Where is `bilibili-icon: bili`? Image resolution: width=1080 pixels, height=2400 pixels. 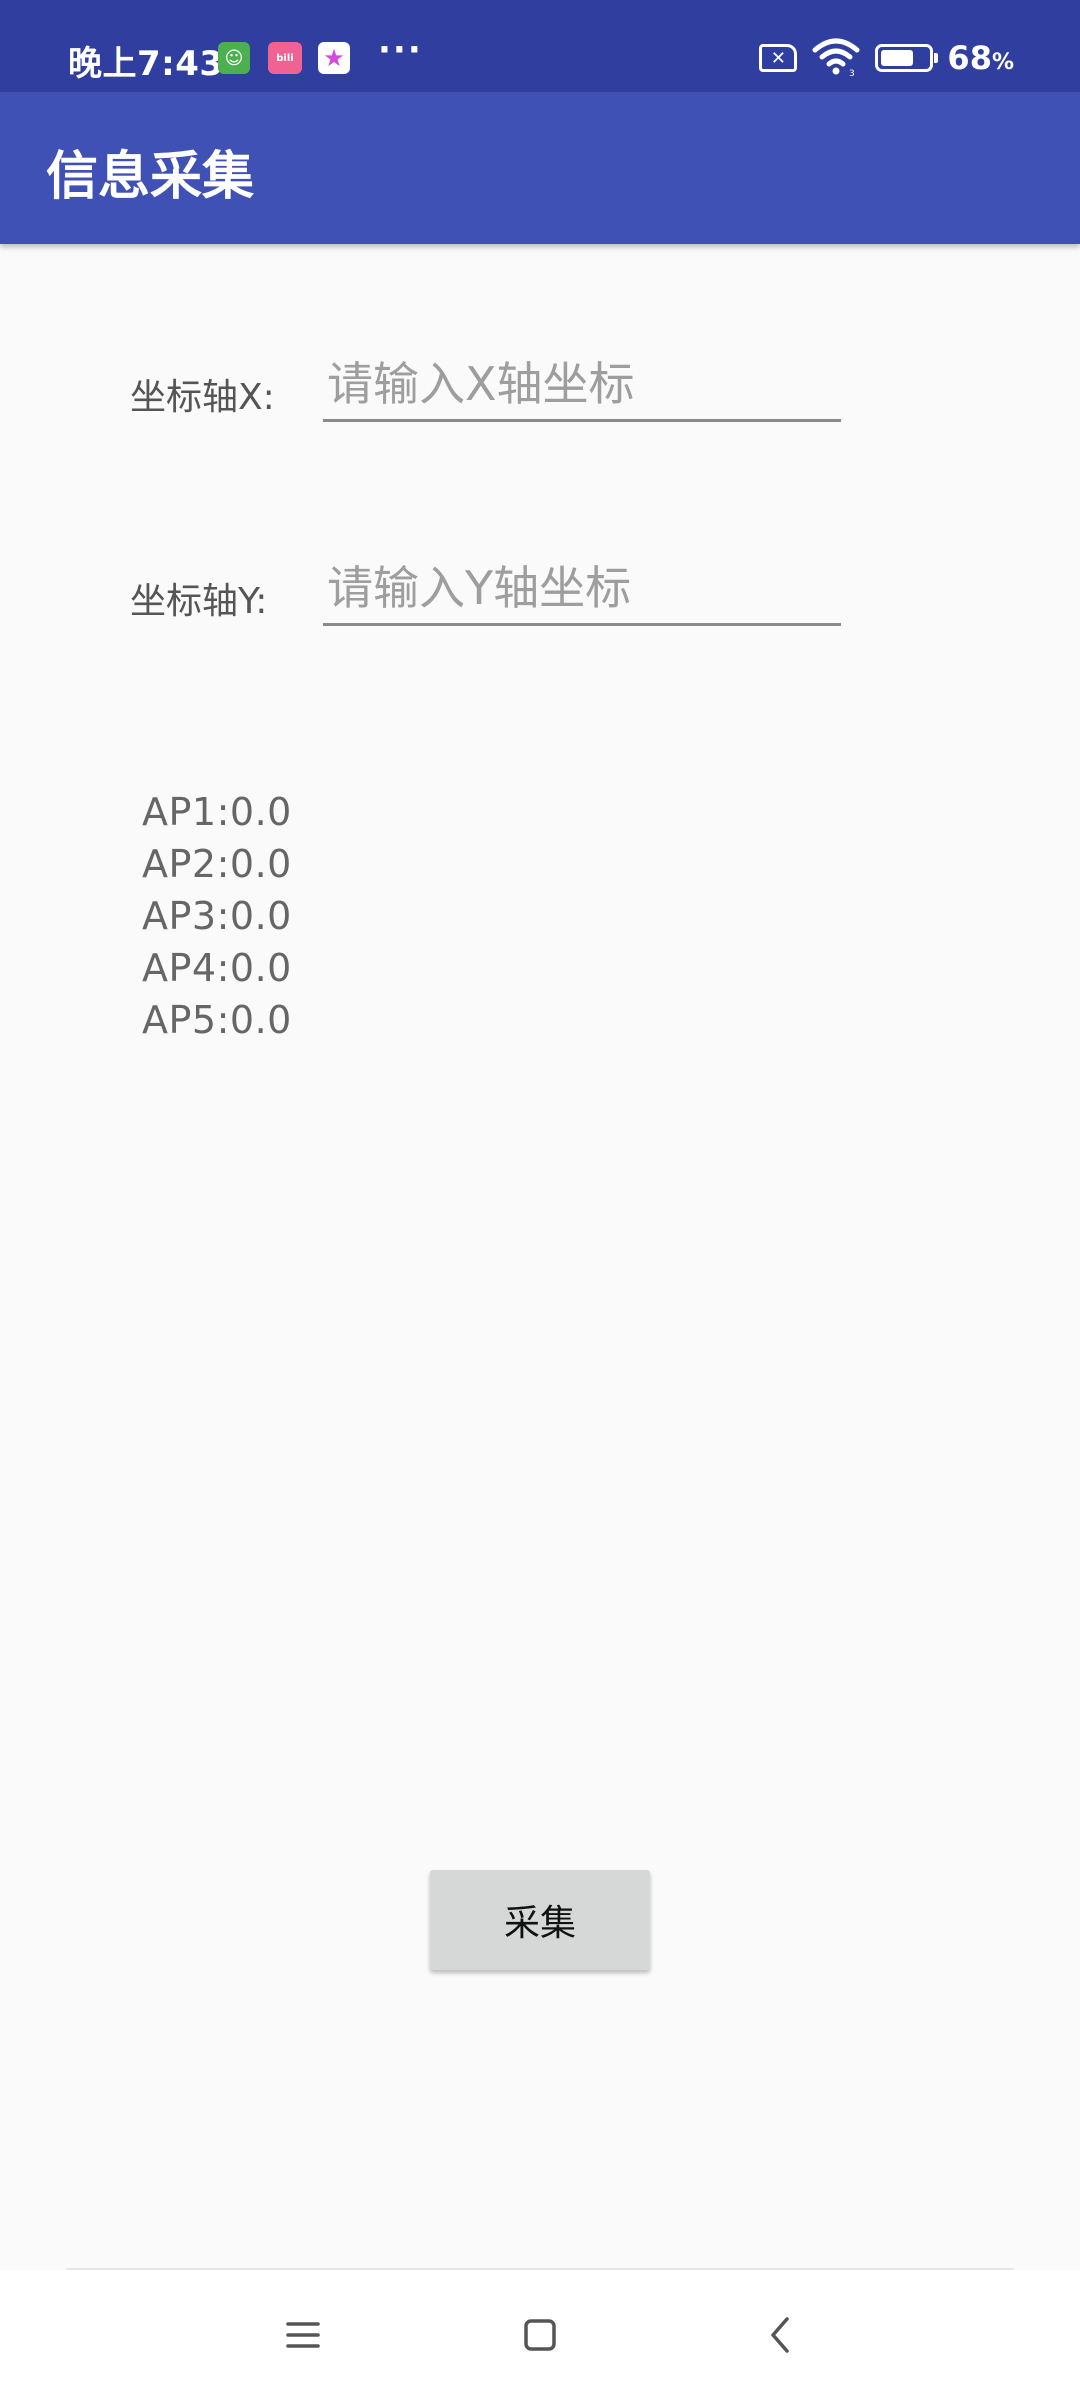
bilibili-icon: bili is located at coordinates (285, 58).